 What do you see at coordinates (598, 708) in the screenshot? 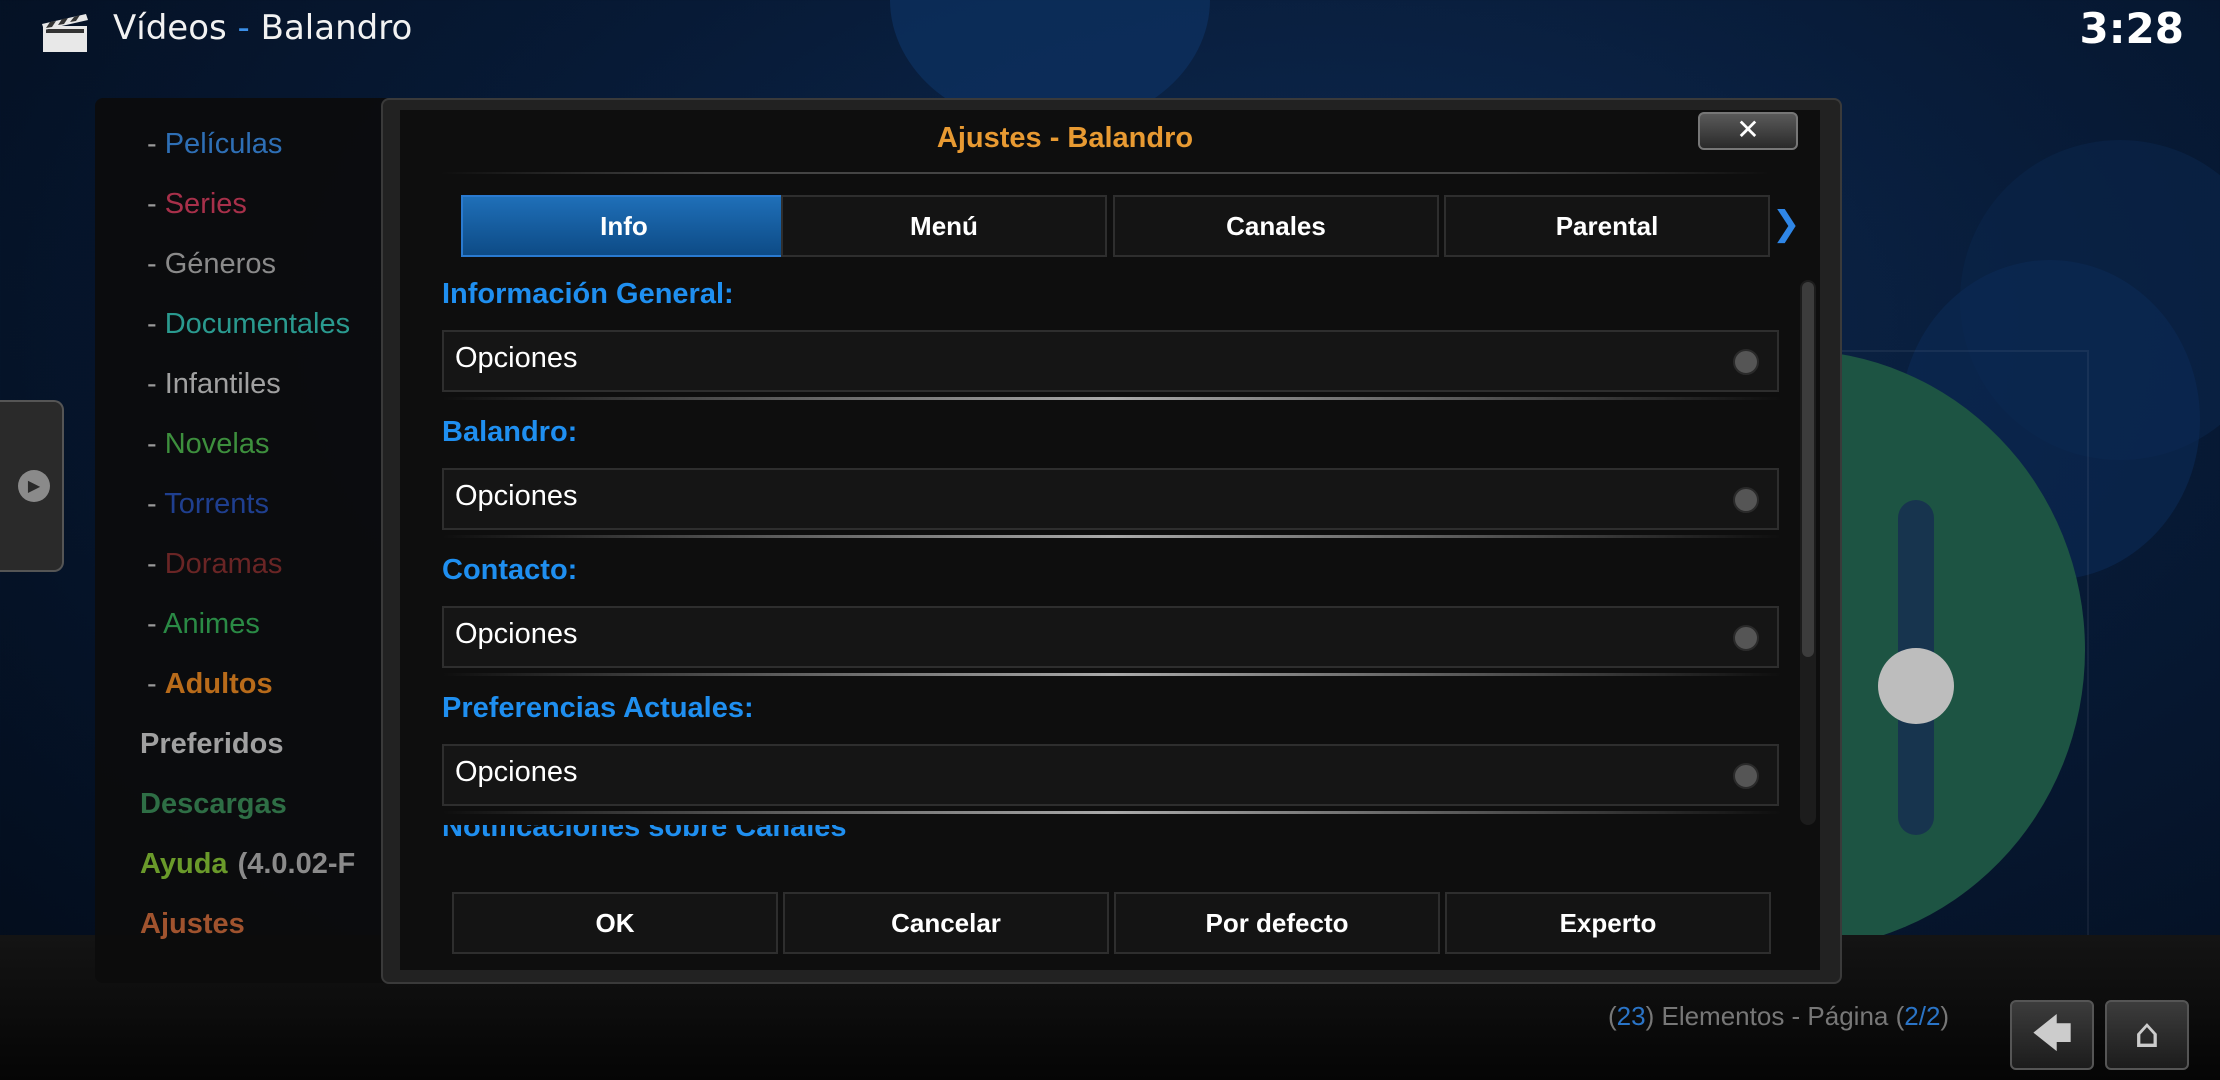
I see `section-title-preferencias: Preferencias Actuales:` at bounding box center [598, 708].